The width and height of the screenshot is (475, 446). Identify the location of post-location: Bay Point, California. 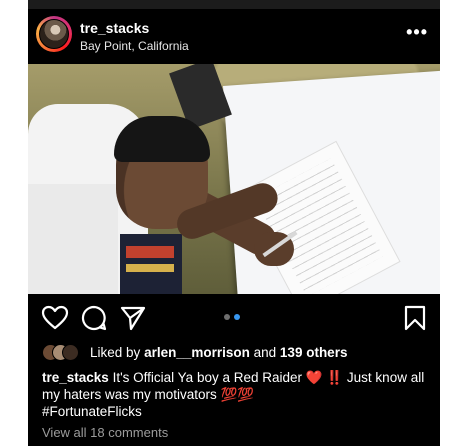
(134, 46).